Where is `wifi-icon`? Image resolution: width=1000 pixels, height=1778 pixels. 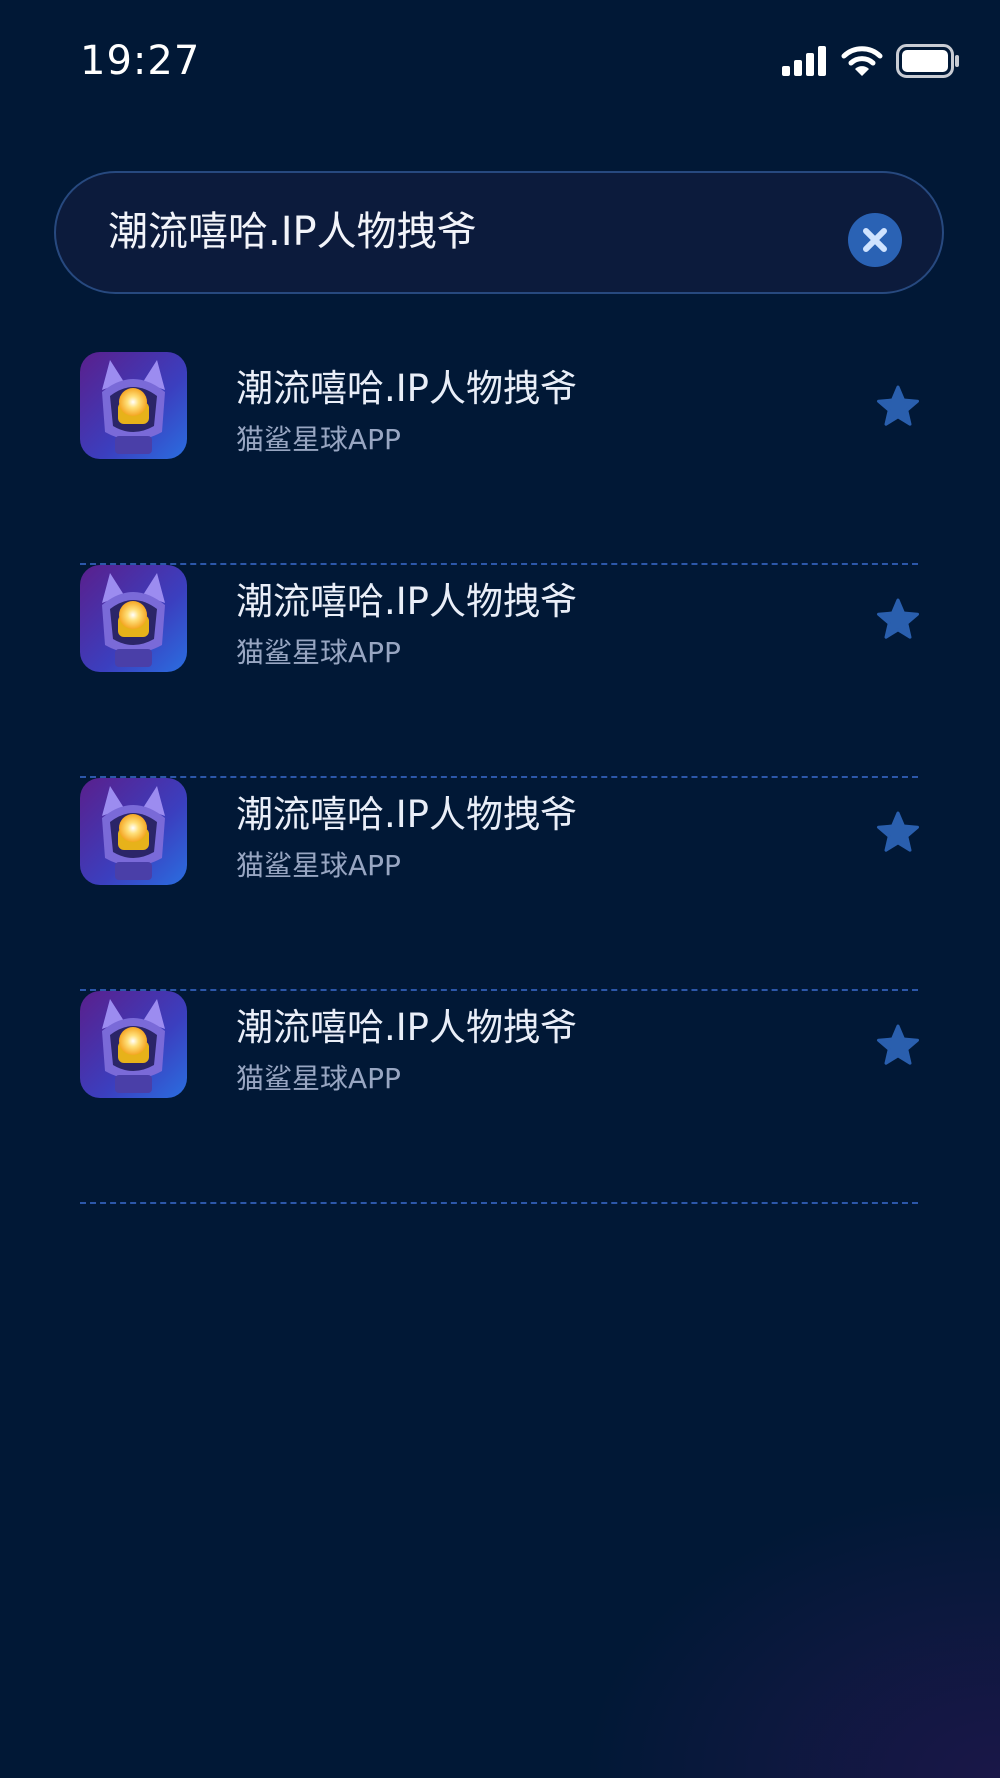
wifi-icon is located at coordinates (862, 61).